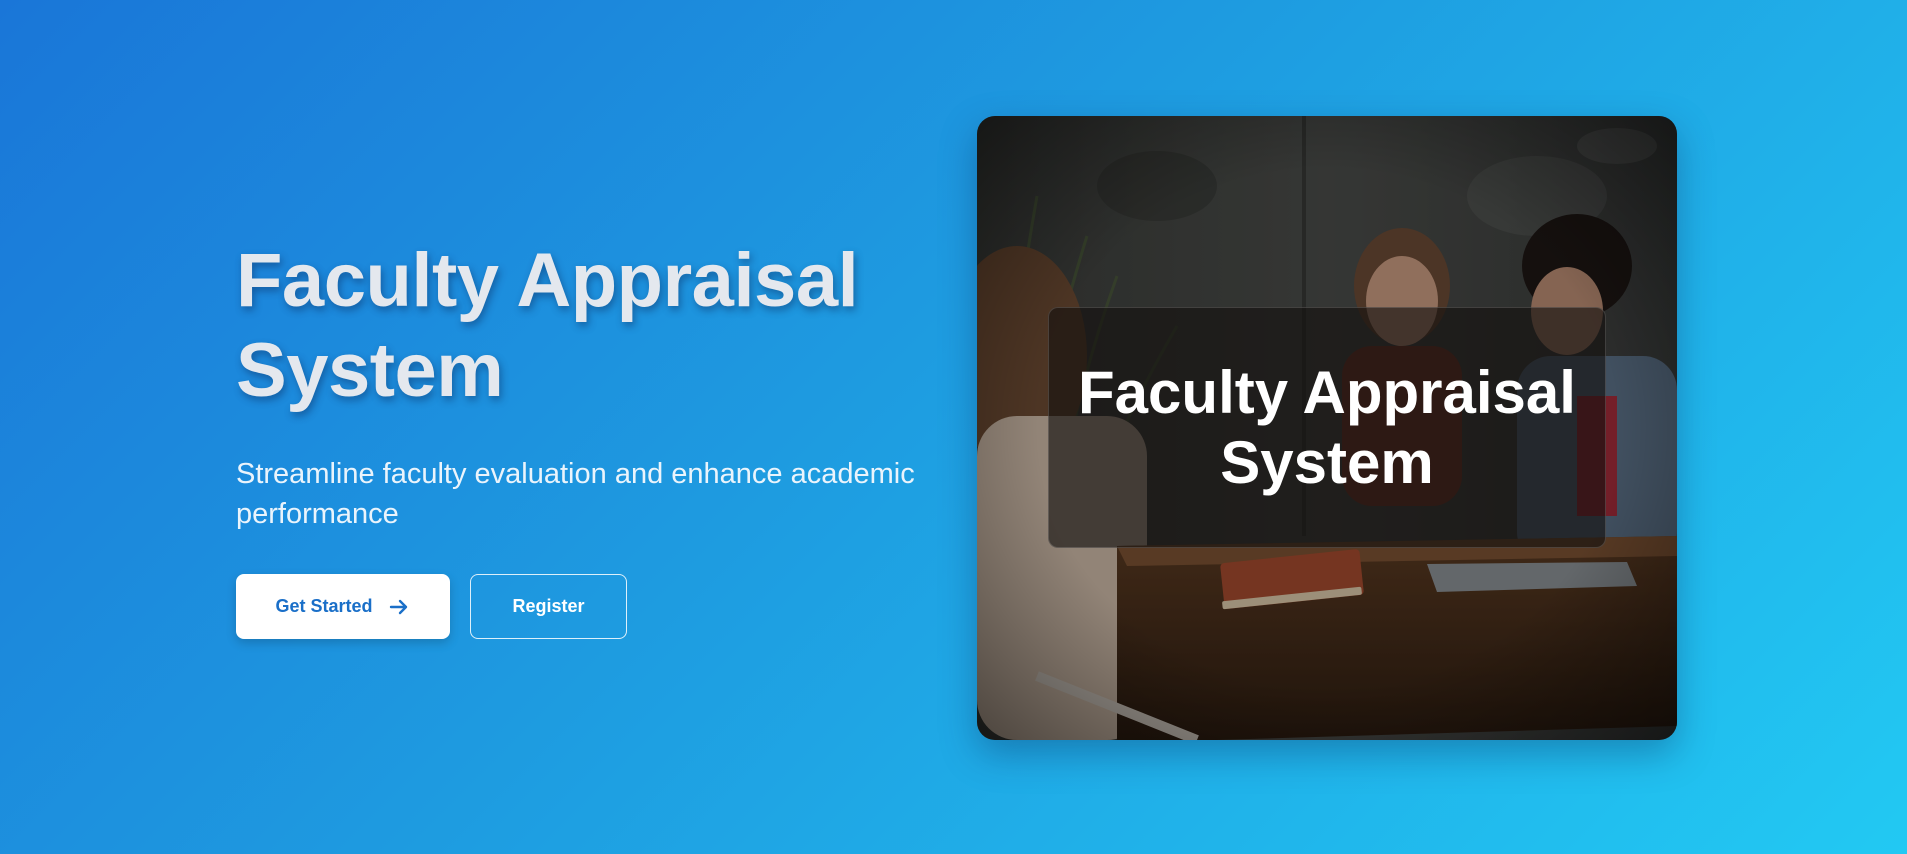  I want to click on overlay-title: Faculty Appraisal System, so click(1327, 428).